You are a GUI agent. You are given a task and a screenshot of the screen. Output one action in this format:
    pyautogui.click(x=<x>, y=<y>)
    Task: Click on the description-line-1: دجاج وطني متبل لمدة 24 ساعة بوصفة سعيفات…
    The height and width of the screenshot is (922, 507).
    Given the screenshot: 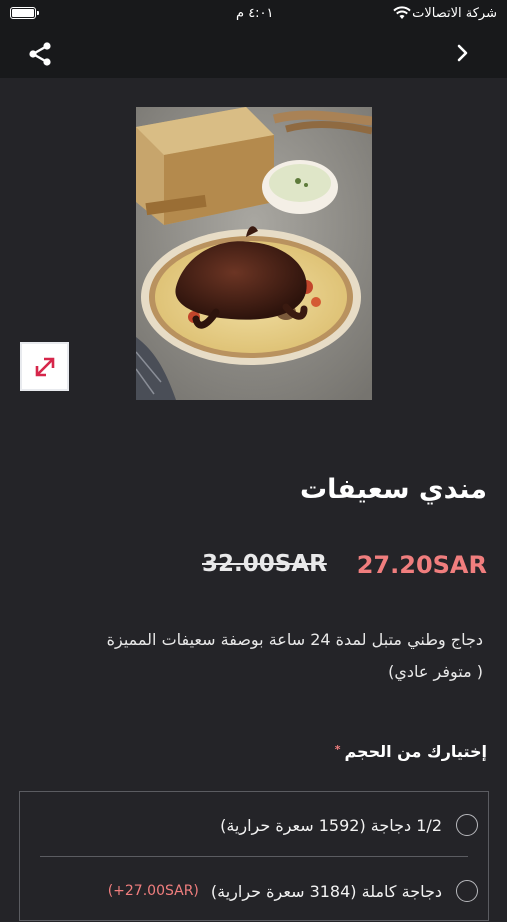 What is the action you would take?
    pyautogui.click(x=294, y=639)
    